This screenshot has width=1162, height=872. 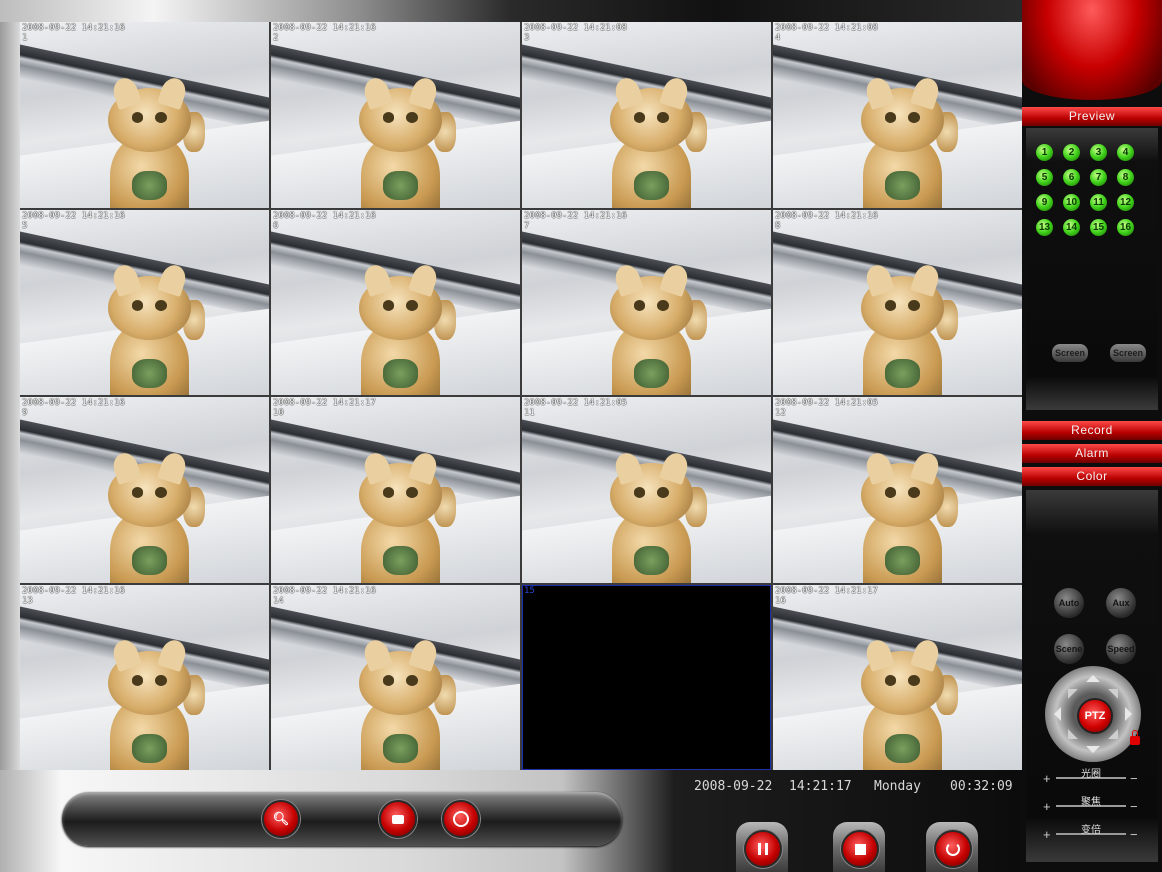 What do you see at coordinates (1071, 202) in the screenshot?
I see `channel-button: 10` at bounding box center [1071, 202].